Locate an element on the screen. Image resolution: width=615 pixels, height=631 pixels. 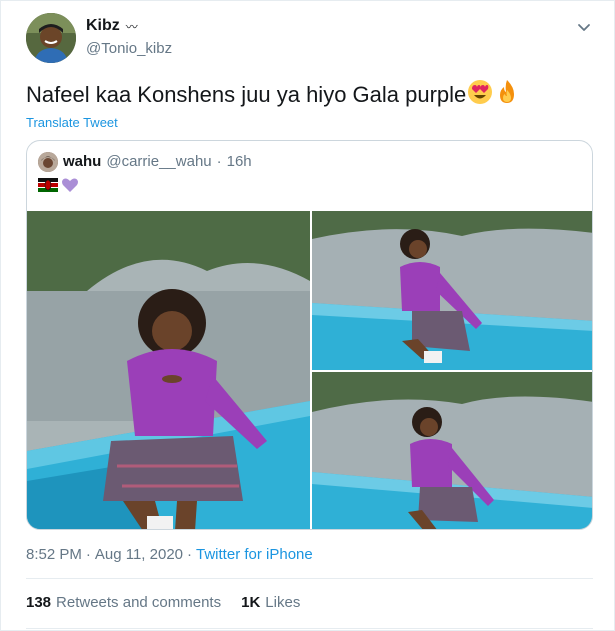
likes-count: 1K is located at coordinates (251, 602).